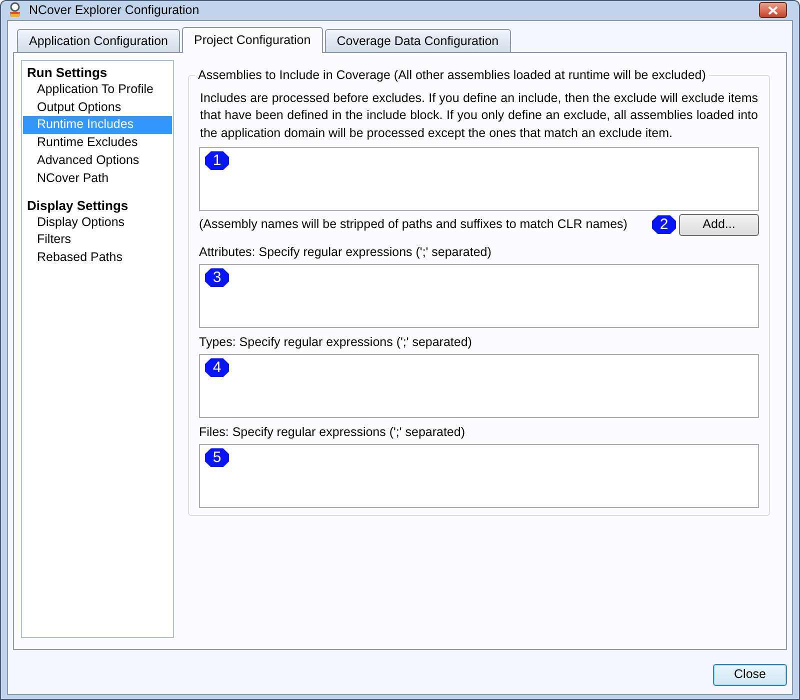  What do you see at coordinates (664, 224) in the screenshot?
I see `number-badge: 2` at bounding box center [664, 224].